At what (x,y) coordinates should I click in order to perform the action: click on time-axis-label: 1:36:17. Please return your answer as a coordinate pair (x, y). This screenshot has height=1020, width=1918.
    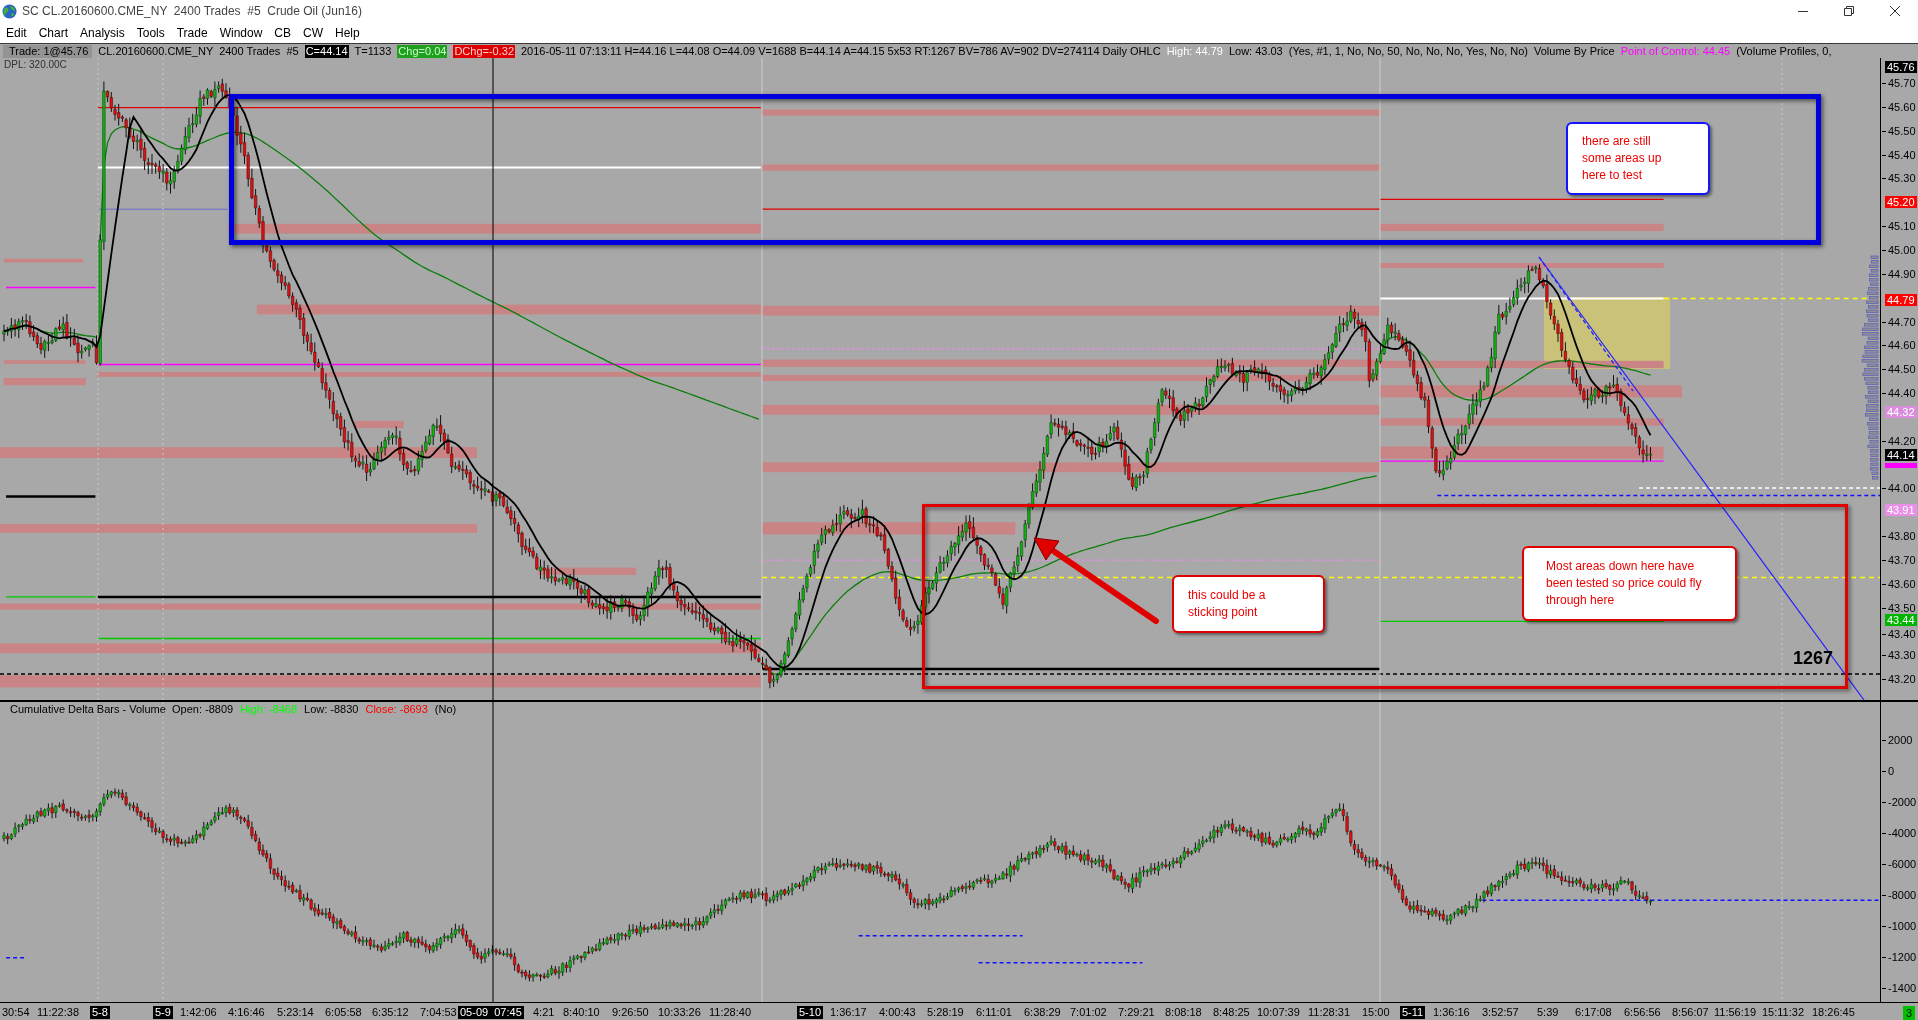
    Looking at the image, I should click on (848, 1012).